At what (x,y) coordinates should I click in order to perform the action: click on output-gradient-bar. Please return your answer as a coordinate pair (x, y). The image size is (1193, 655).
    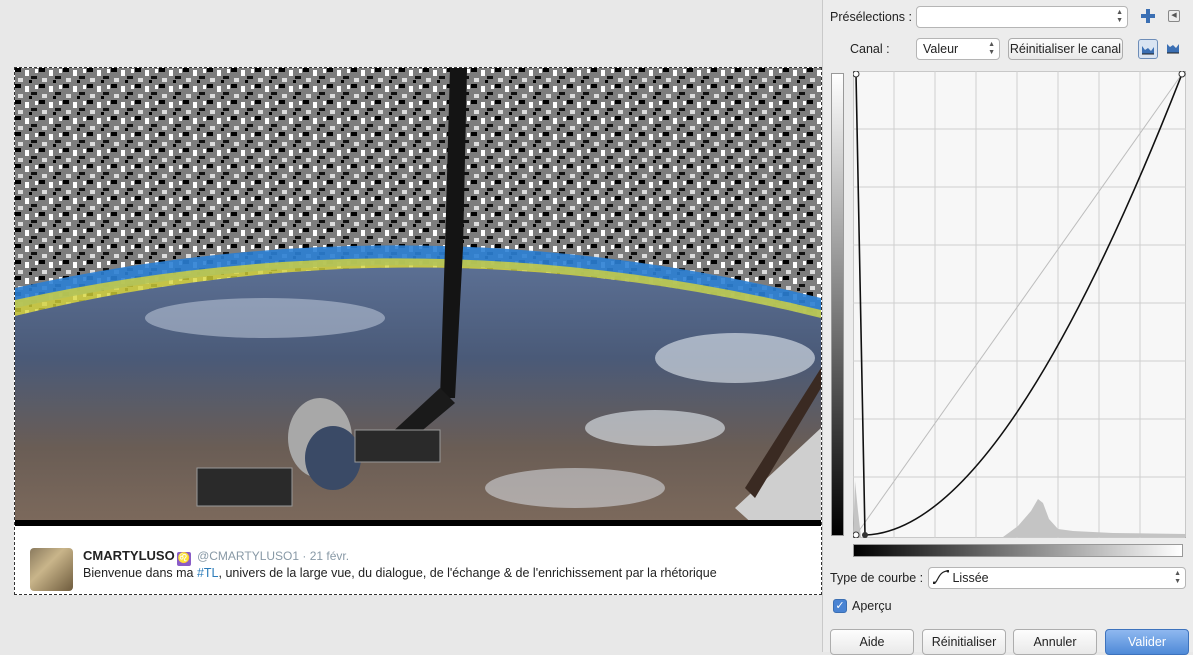
    Looking at the image, I should click on (837, 304).